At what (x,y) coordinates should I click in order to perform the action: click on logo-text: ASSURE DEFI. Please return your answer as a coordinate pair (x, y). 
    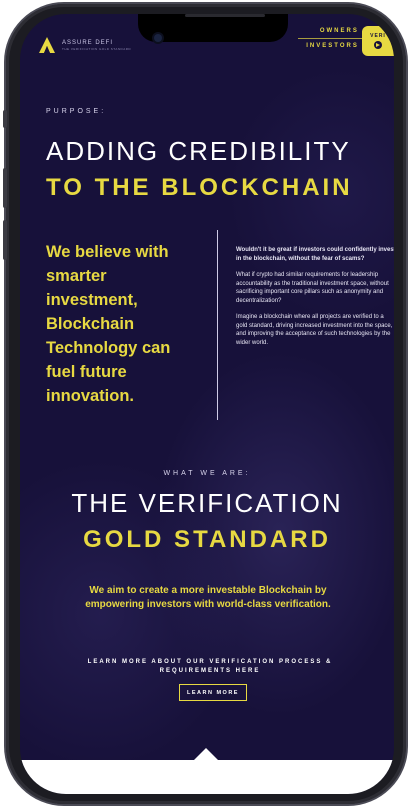
    Looking at the image, I should click on (88, 42).